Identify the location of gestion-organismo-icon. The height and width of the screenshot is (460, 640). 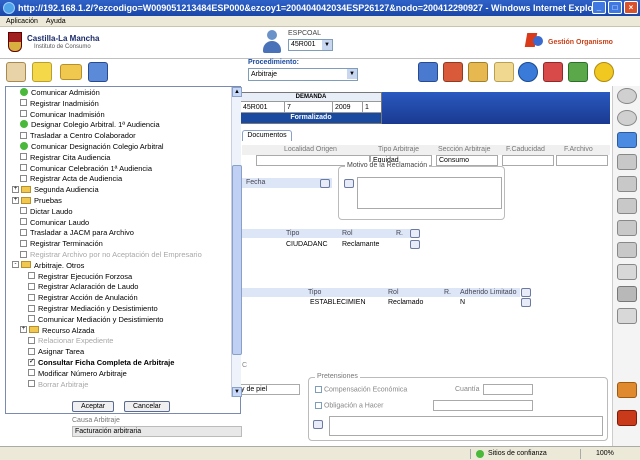
(535, 40).